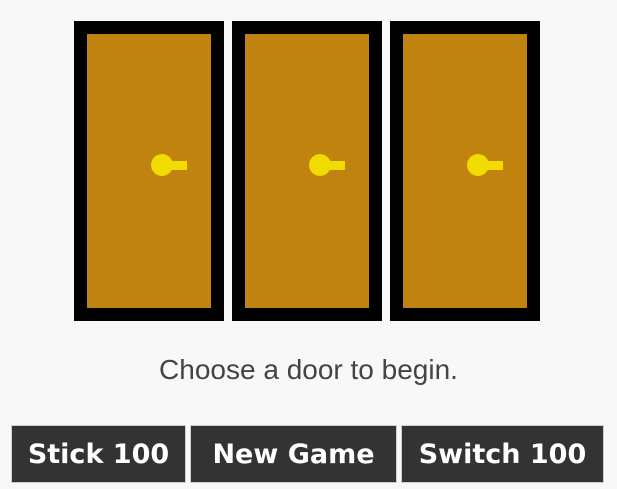 This screenshot has width=617, height=489. Describe the element at coordinates (293, 454) in the screenshot. I see `new-game-button: New Game` at that location.